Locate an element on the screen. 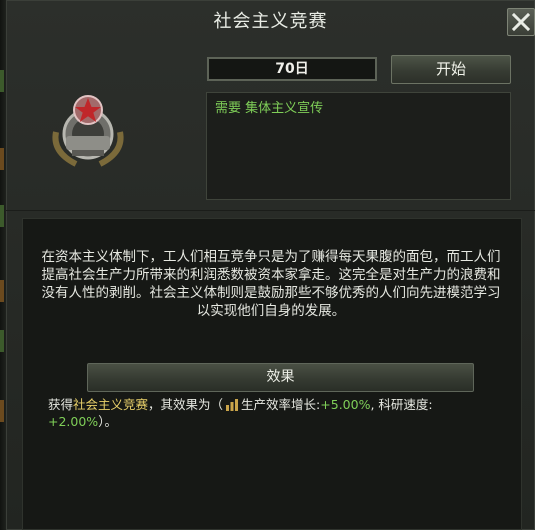  production-efficiency-icon is located at coordinates (232, 404).